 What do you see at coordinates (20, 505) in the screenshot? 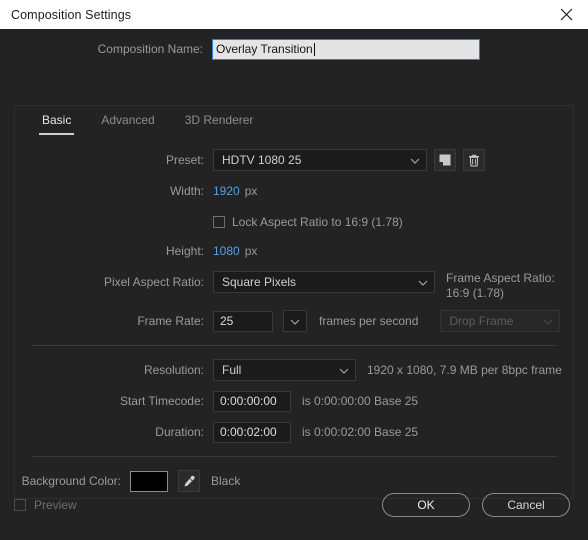
I see `preview-checkbox` at bounding box center [20, 505].